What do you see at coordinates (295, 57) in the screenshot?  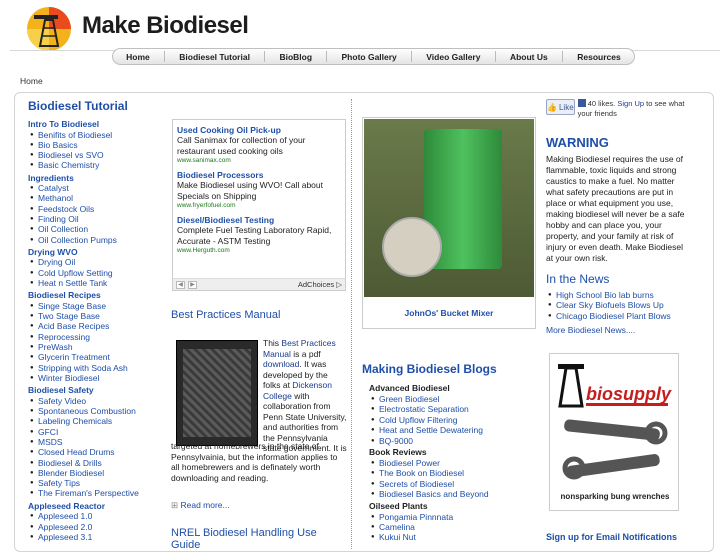 I see `nav-bioblog: BioBlog` at bounding box center [295, 57].